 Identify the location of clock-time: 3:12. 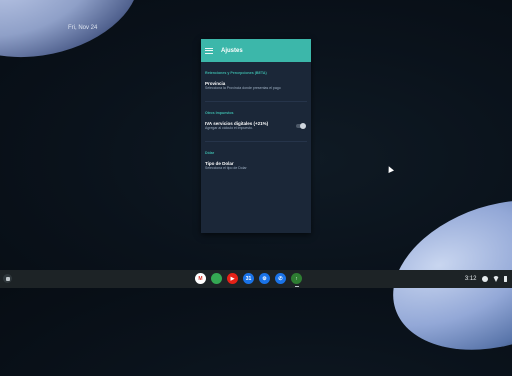
(470, 279).